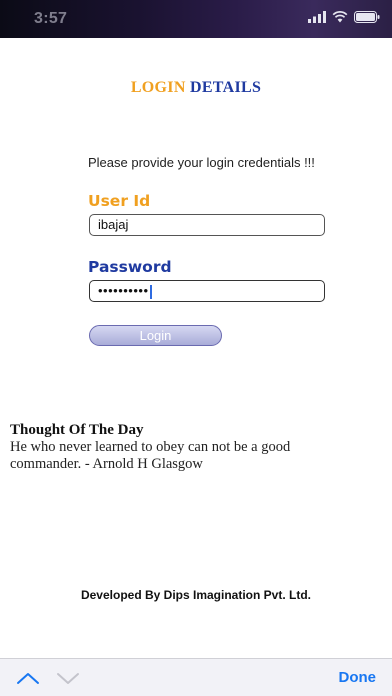 The height and width of the screenshot is (696, 392). Describe the element at coordinates (196, 595) in the screenshot. I see `developer-credit: Developed By Dips Imagination Pvt. Ltd.` at that location.